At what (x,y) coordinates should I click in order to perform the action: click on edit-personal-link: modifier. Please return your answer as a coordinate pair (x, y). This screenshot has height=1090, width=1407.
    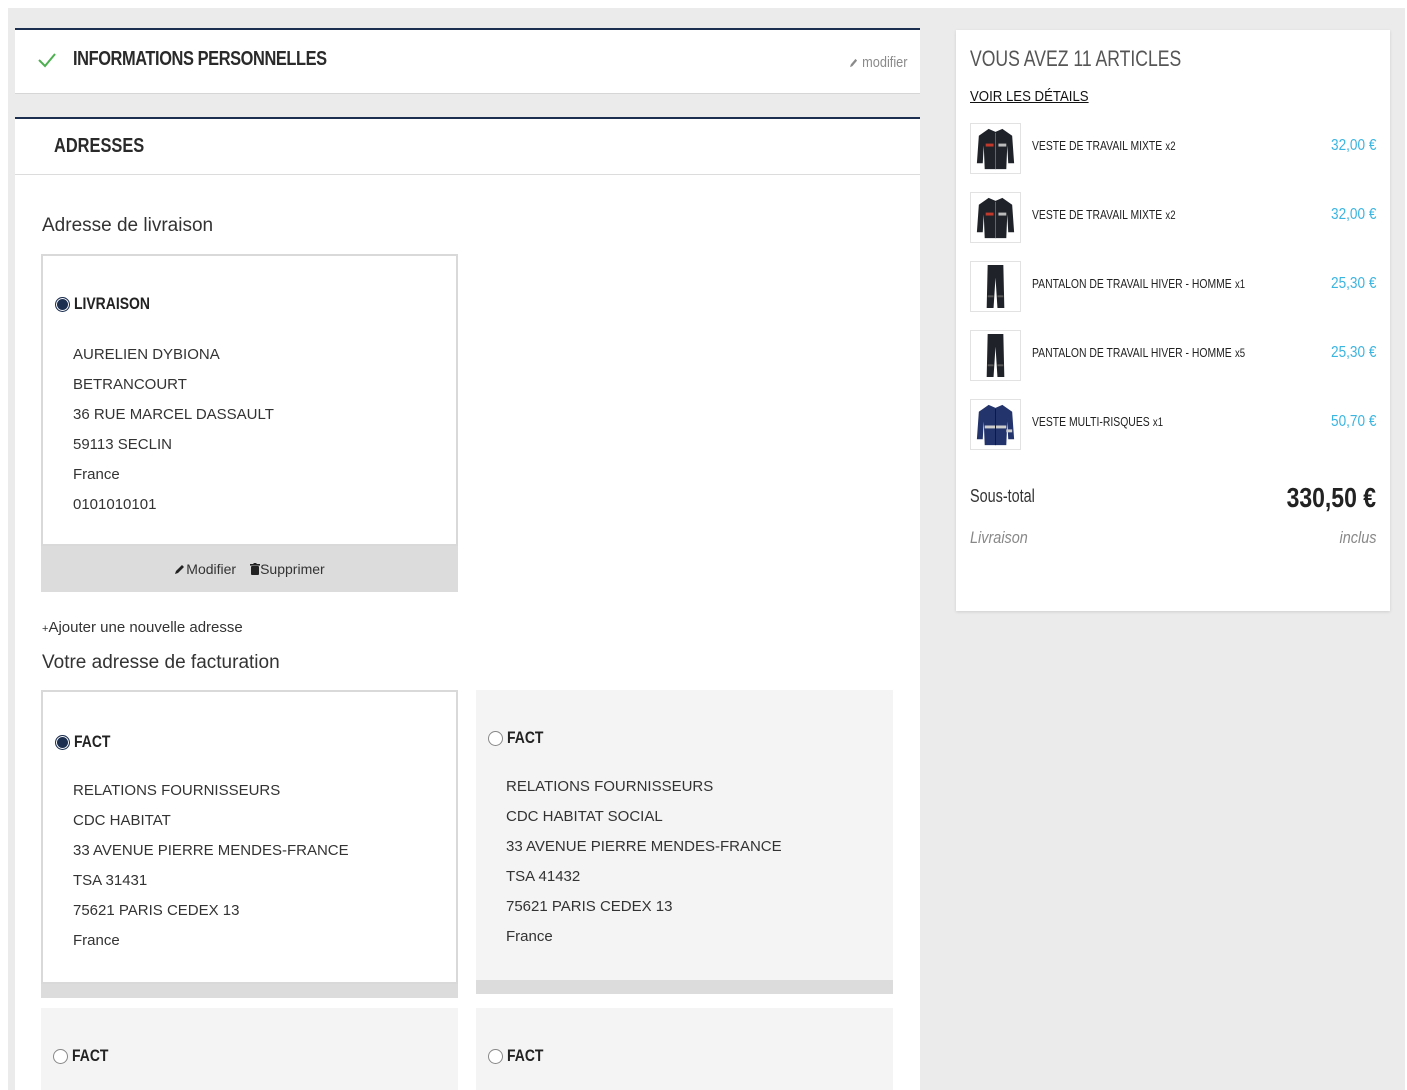
    Looking at the image, I should click on (879, 62).